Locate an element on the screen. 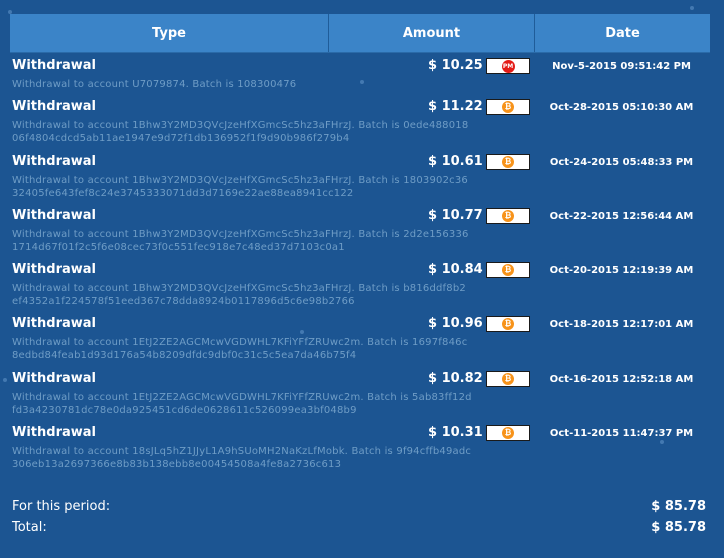 This screenshot has height=558, width=724. transaction-amount: $ 10.25 is located at coordinates (455, 65).